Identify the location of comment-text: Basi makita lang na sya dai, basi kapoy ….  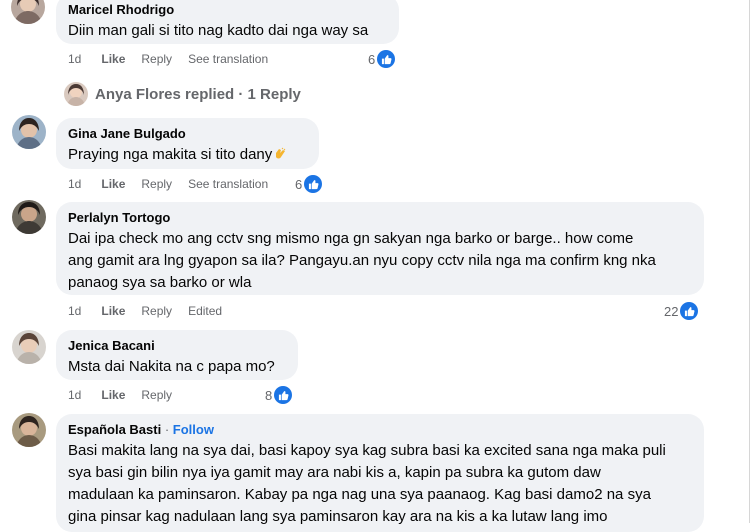
(380, 484).